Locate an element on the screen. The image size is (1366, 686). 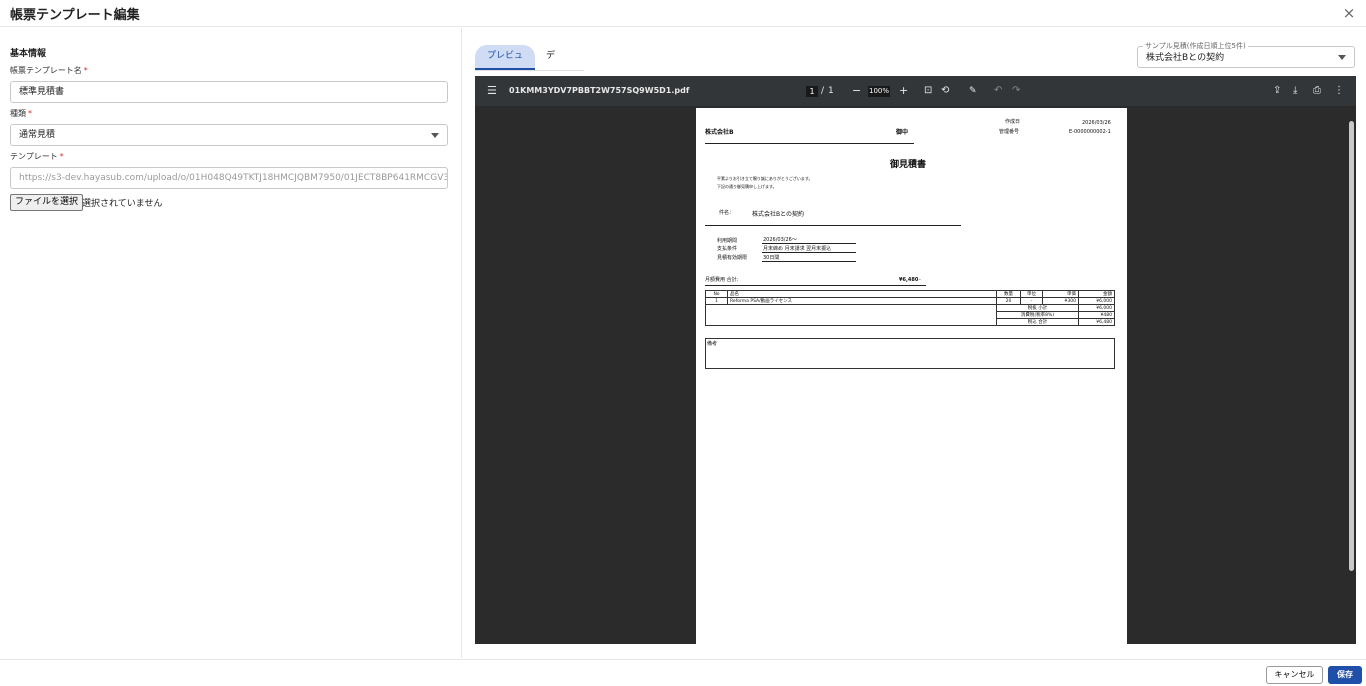
tab-preview: プレビュー is located at coordinates (505, 64).